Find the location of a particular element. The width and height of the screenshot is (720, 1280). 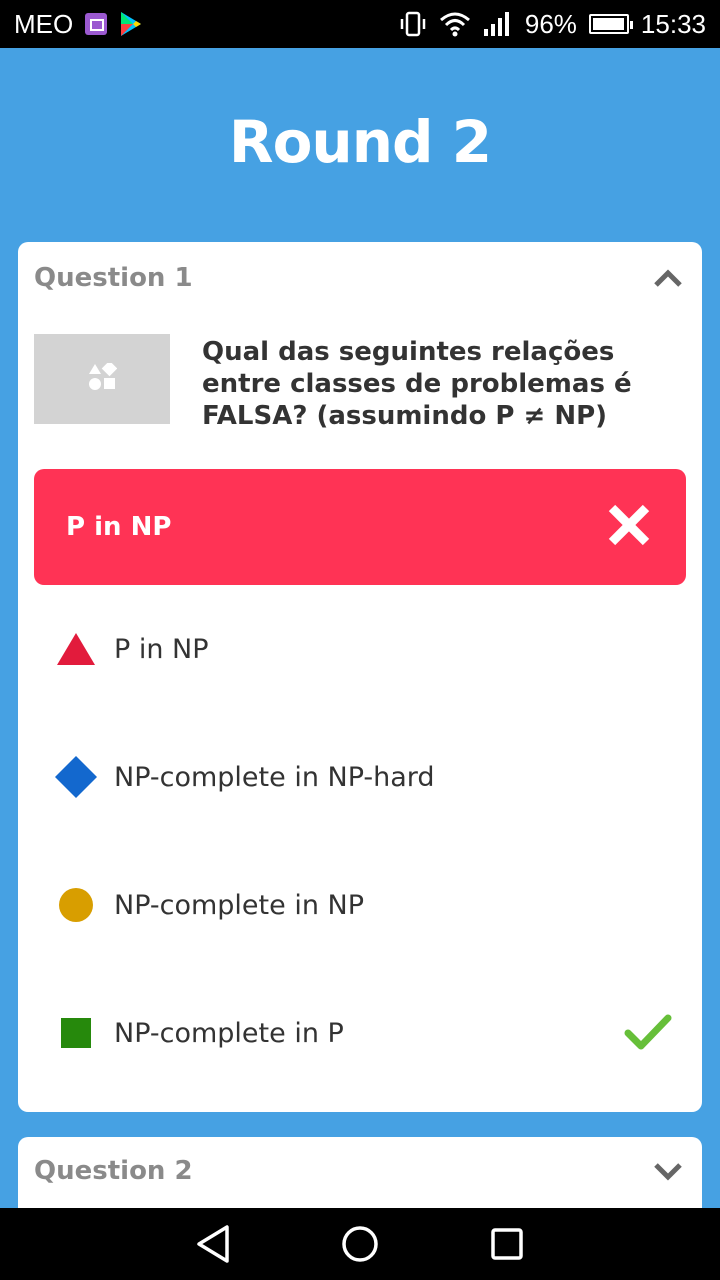

navigation-bar is located at coordinates (360, 1244).